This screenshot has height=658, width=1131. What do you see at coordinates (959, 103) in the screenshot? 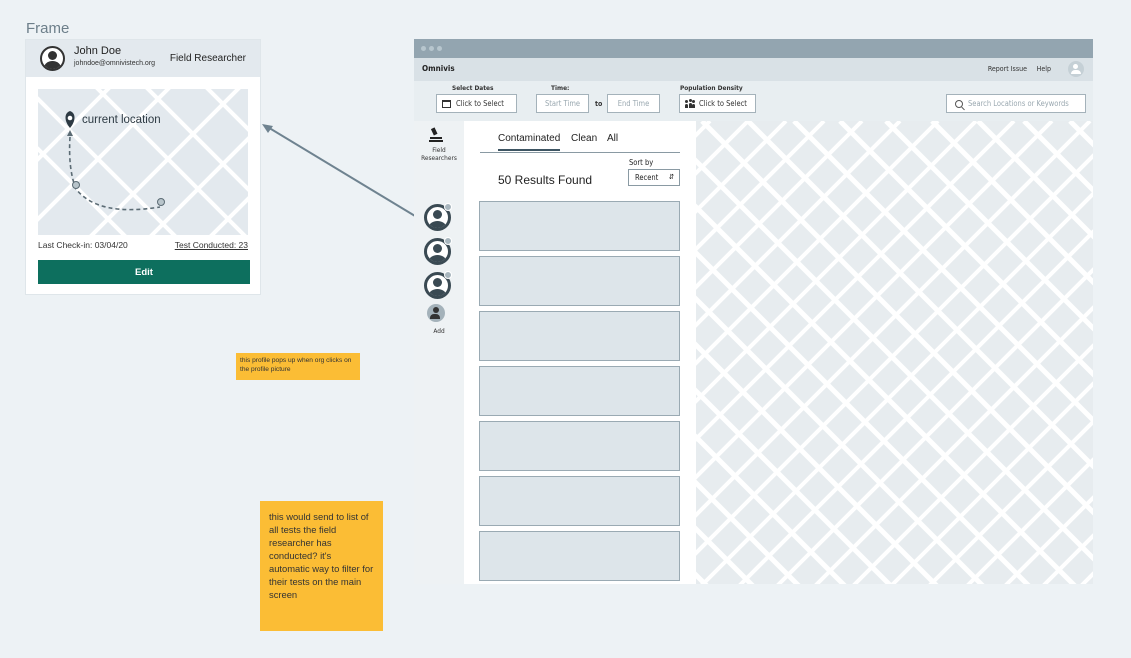
I see `search-icon` at bounding box center [959, 103].